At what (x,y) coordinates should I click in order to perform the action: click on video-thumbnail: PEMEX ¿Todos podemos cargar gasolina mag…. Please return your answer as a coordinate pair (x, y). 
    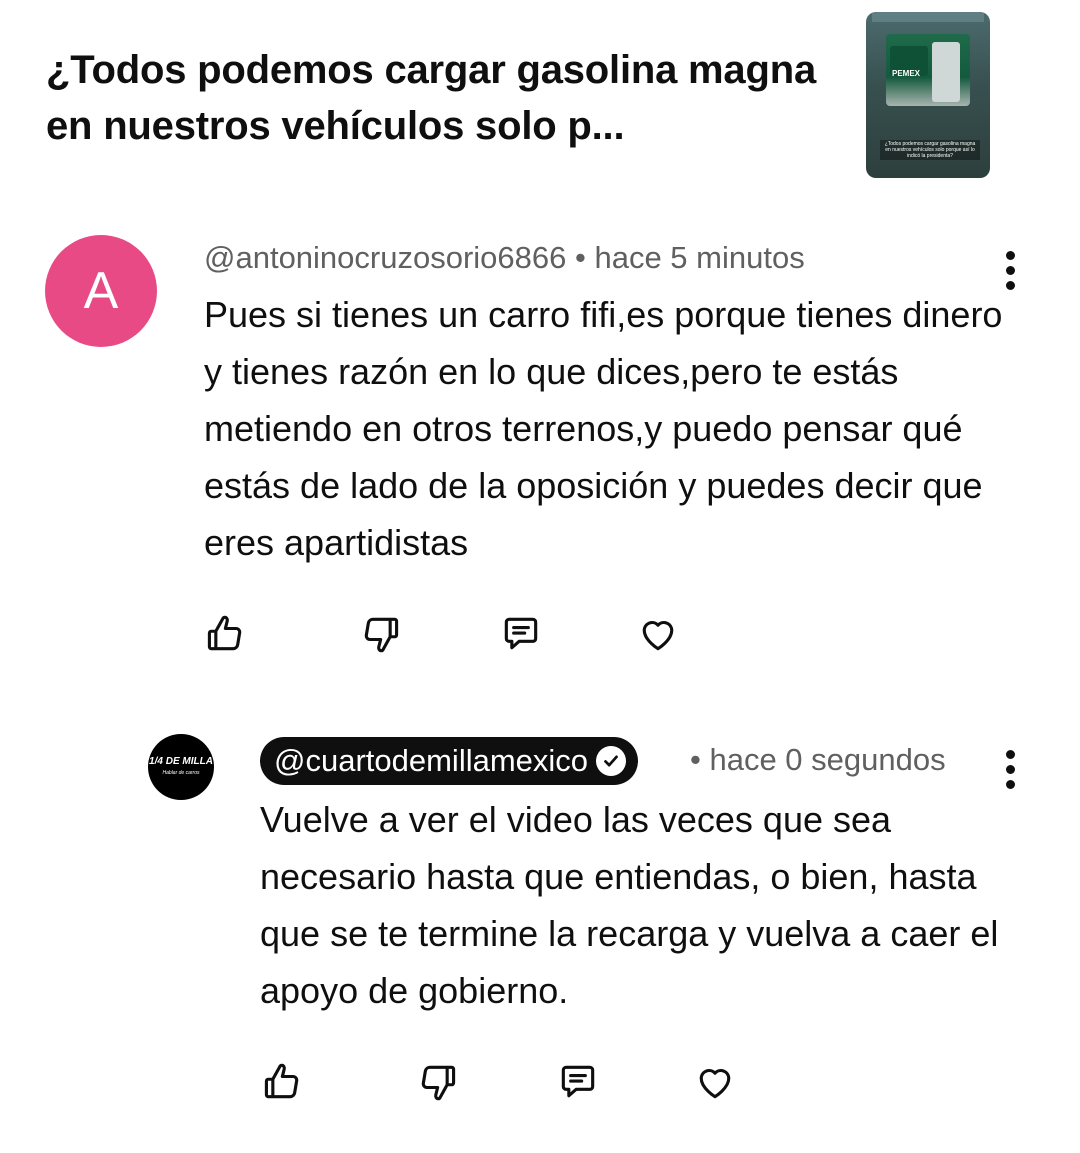
    Looking at the image, I should click on (928, 95).